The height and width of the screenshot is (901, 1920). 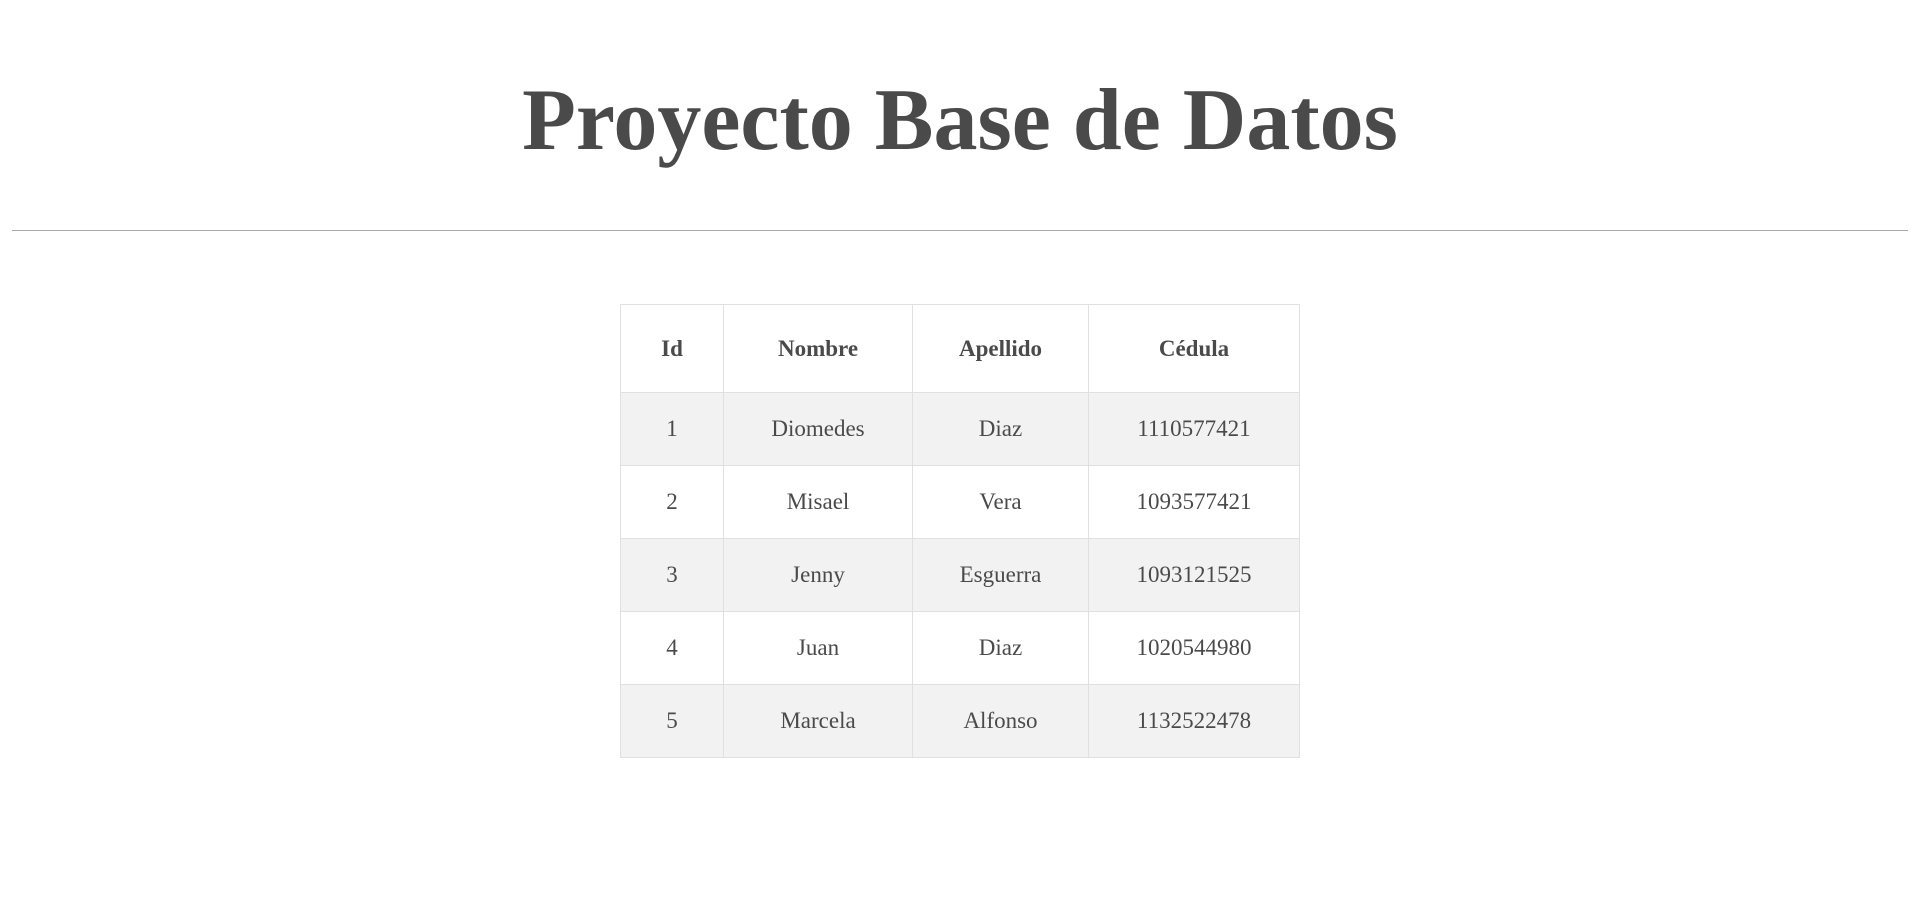 I want to click on cell-cedula: 1132522478, so click(x=1194, y=721).